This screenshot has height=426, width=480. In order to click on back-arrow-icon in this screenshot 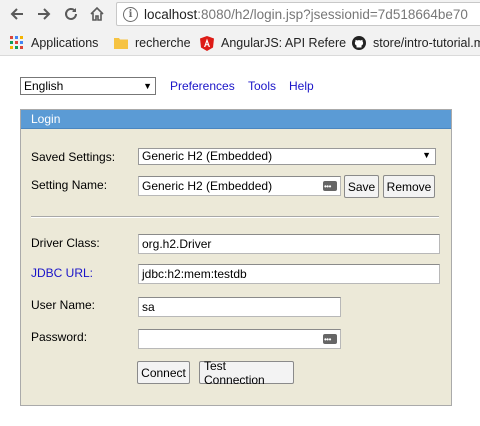, I will do `click(16, 14)`.